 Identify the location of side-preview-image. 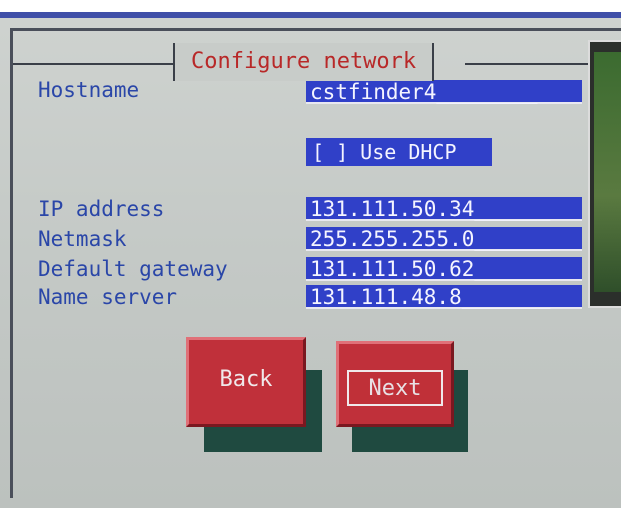
(607, 172).